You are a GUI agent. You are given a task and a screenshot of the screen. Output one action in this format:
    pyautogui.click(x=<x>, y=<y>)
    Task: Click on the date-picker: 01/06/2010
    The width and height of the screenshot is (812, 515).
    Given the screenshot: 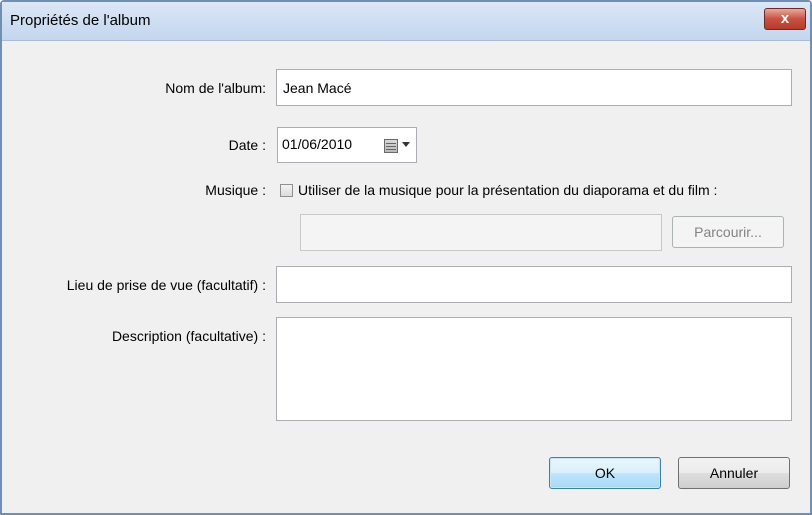 What is the action you would take?
    pyautogui.click(x=347, y=145)
    